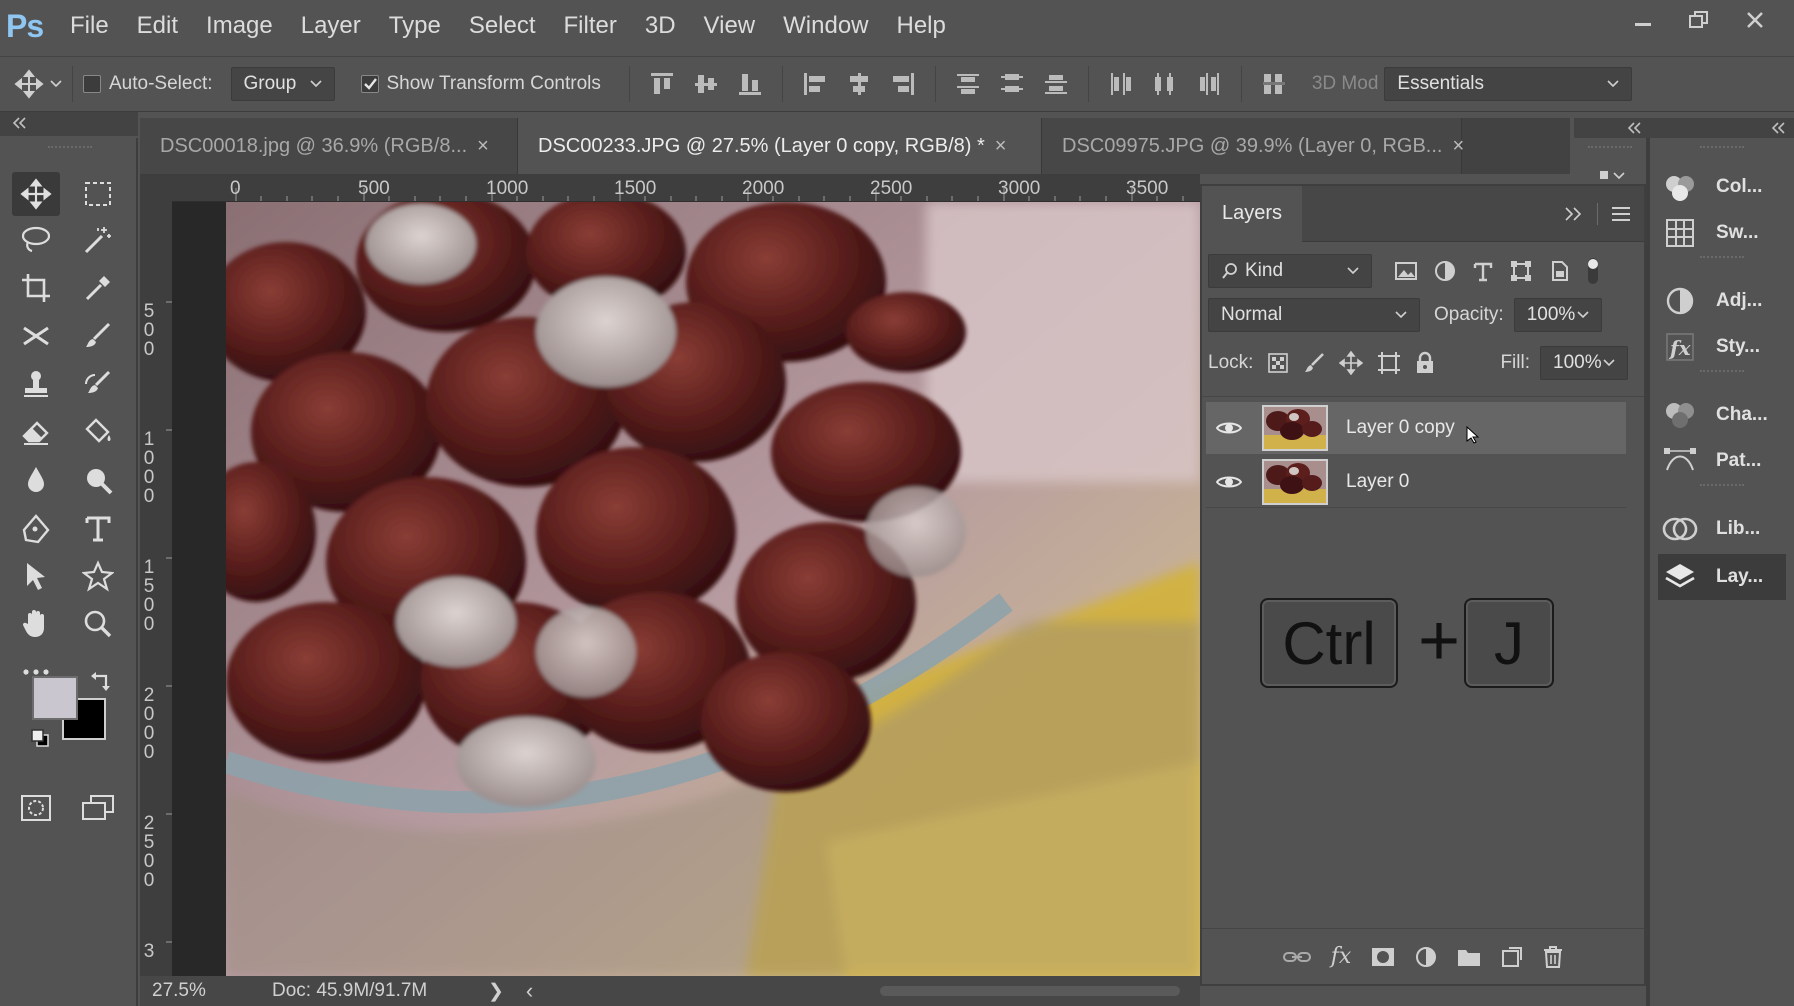 This screenshot has width=1794, height=1006. I want to click on double-chevron-right-icon, so click(1573, 214).